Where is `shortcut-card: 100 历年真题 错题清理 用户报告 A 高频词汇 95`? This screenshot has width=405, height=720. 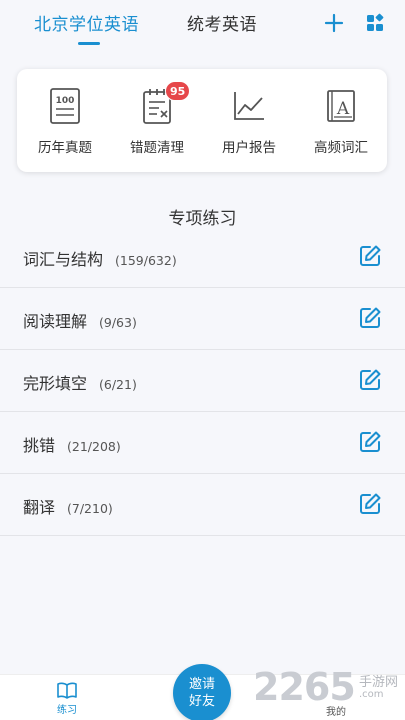 shortcut-card: 100 历年真题 错题清理 用户报告 A 高频词汇 95 is located at coordinates (202, 120).